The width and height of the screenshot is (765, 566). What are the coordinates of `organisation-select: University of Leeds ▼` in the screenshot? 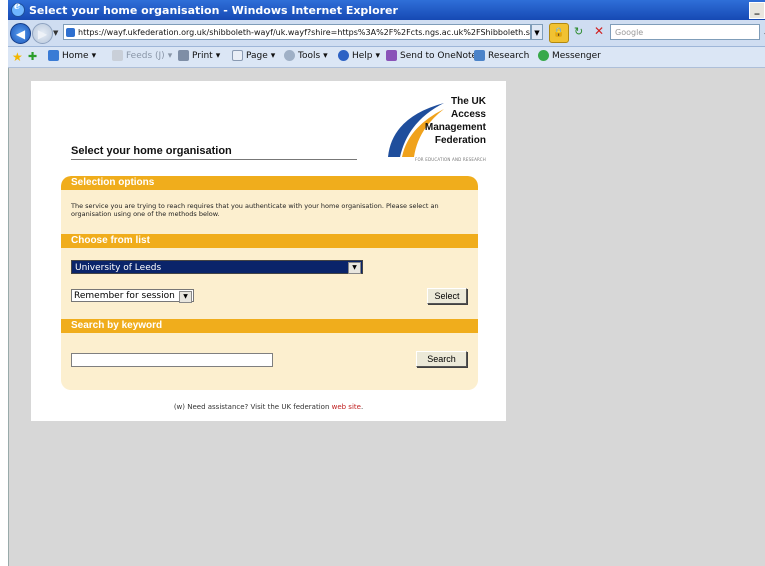 It's located at (217, 267).